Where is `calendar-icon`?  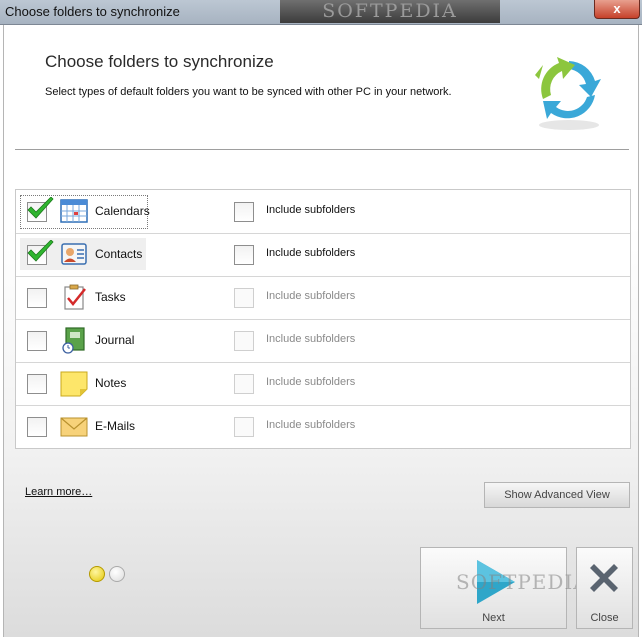
calendar-icon is located at coordinates (74, 211).